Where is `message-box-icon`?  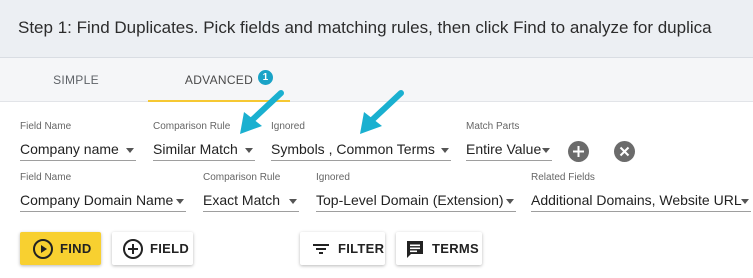 message-box-icon is located at coordinates (415, 249).